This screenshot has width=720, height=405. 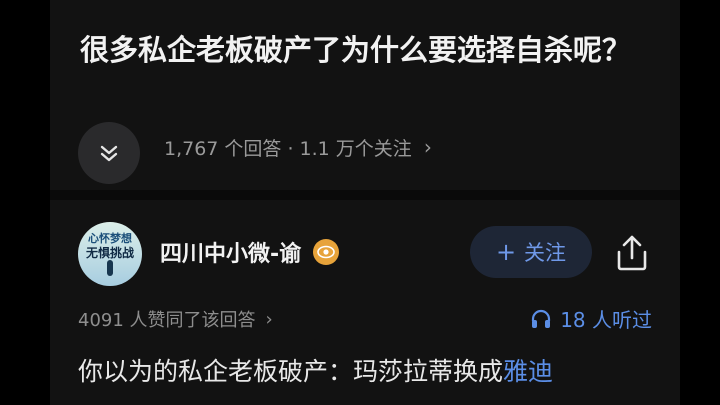 I want to click on verified-badge-icon, so click(x=326, y=252).